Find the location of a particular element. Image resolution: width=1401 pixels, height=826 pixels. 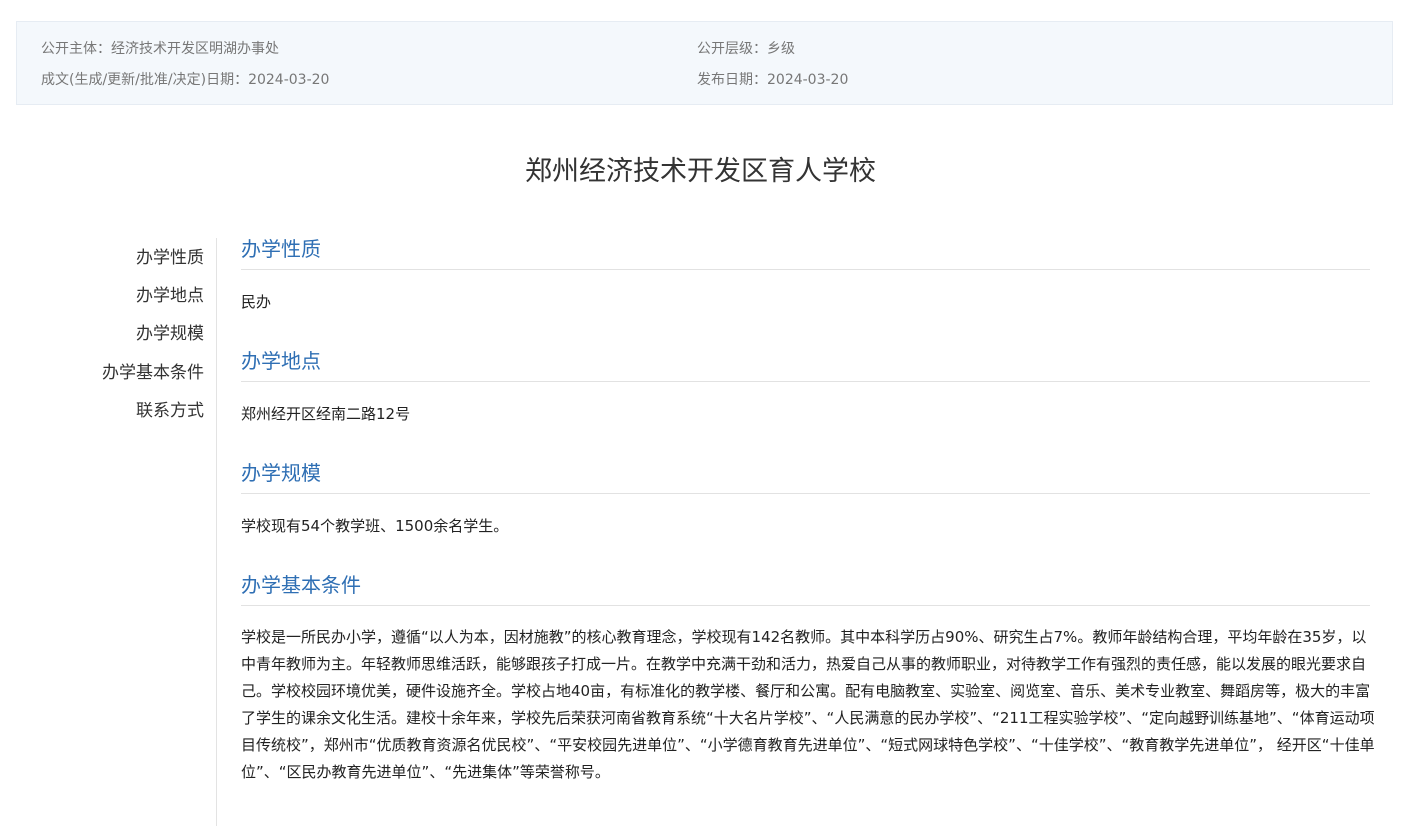

nav-item-contact: 联系方式 is located at coordinates (170, 411).